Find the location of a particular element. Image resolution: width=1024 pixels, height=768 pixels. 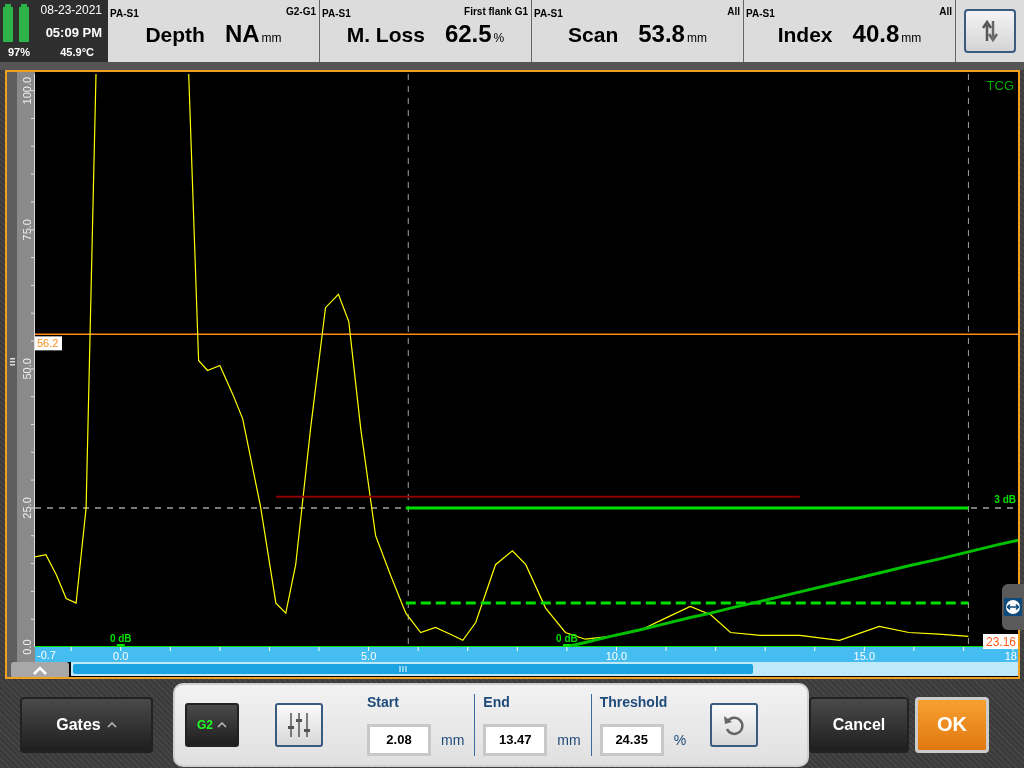

date-text: 08-23-2021 is located at coordinates (71, 10).